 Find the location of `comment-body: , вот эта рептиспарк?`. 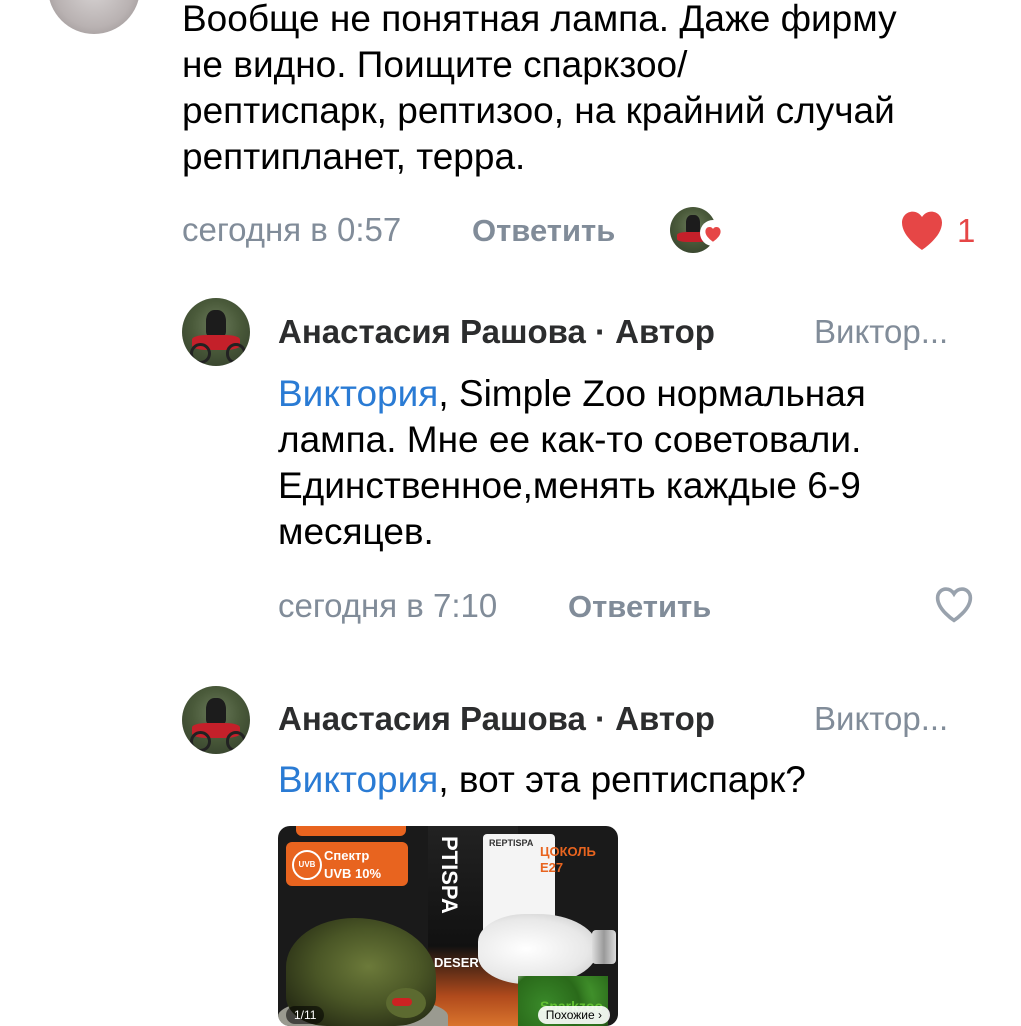

comment-body: , вот эта рептиспарк? is located at coordinates (622, 779).